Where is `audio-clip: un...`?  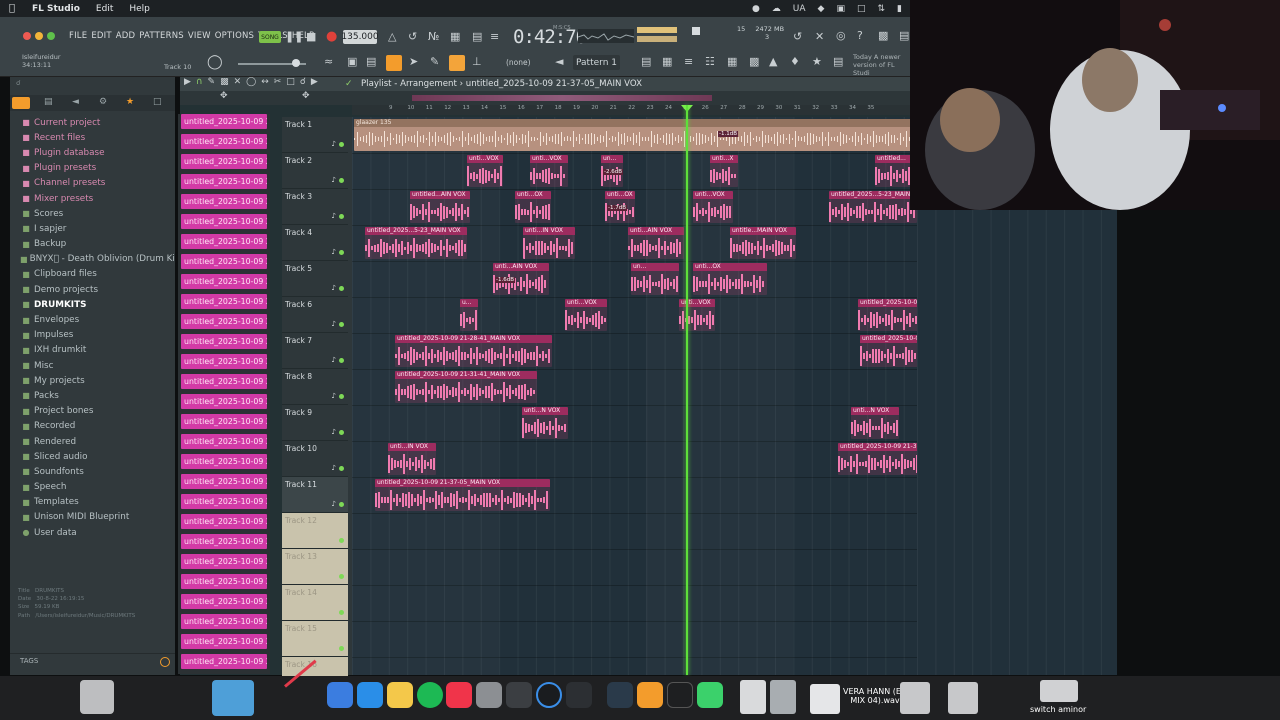
audio-clip: un... is located at coordinates (655, 279).